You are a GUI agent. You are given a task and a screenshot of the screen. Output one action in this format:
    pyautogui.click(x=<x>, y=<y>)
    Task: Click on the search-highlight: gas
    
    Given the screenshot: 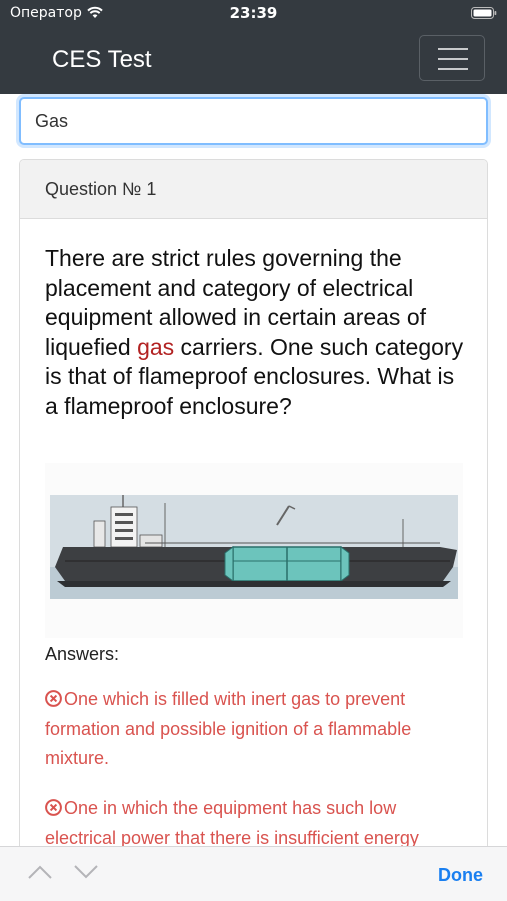 What is the action you would take?
    pyautogui.click(x=156, y=346)
    